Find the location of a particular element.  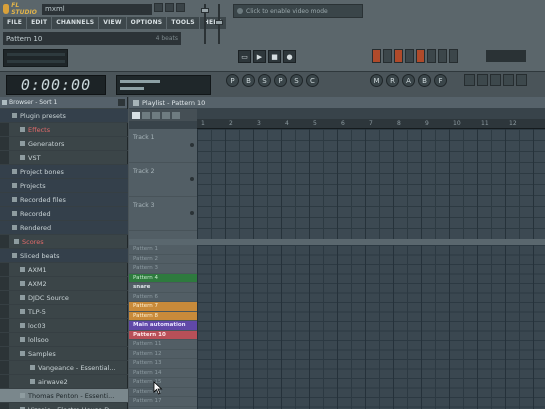

toggle-a is located at coordinates (469, 80).